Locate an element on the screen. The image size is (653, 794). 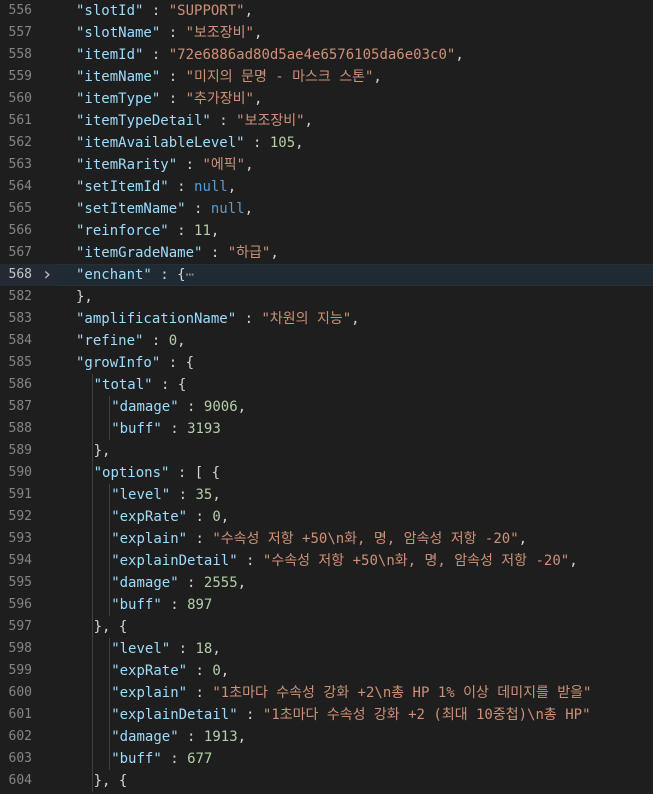
code-text: "total" : { is located at coordinates (140, 385).